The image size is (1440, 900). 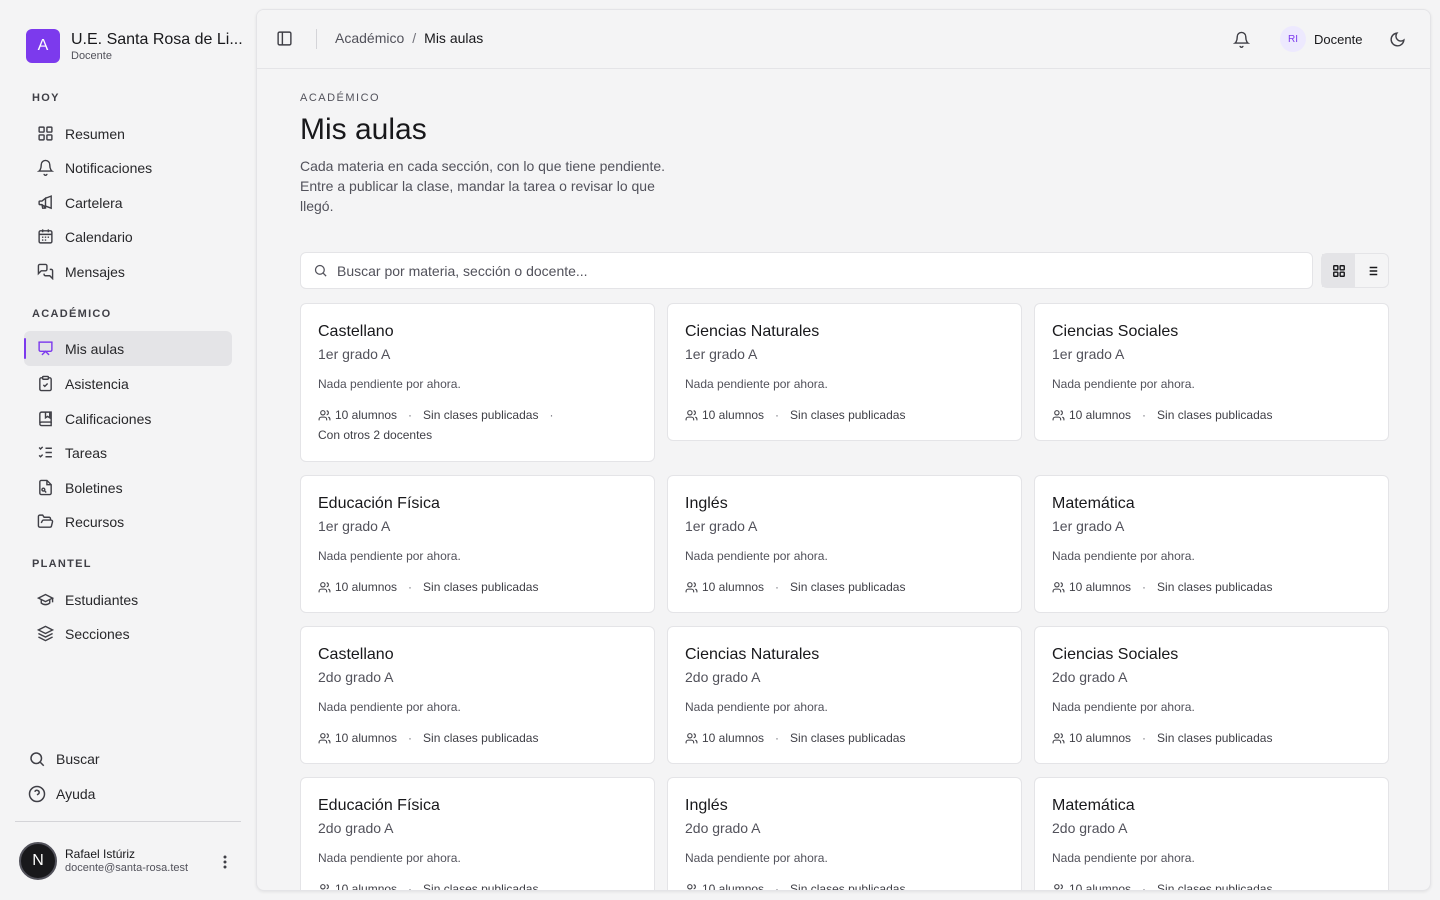 What do you see at coordinates (102, 599) in the screenshot?
I see `sidebar-item-label: Estudiantes` at bounding box center [102, 599].